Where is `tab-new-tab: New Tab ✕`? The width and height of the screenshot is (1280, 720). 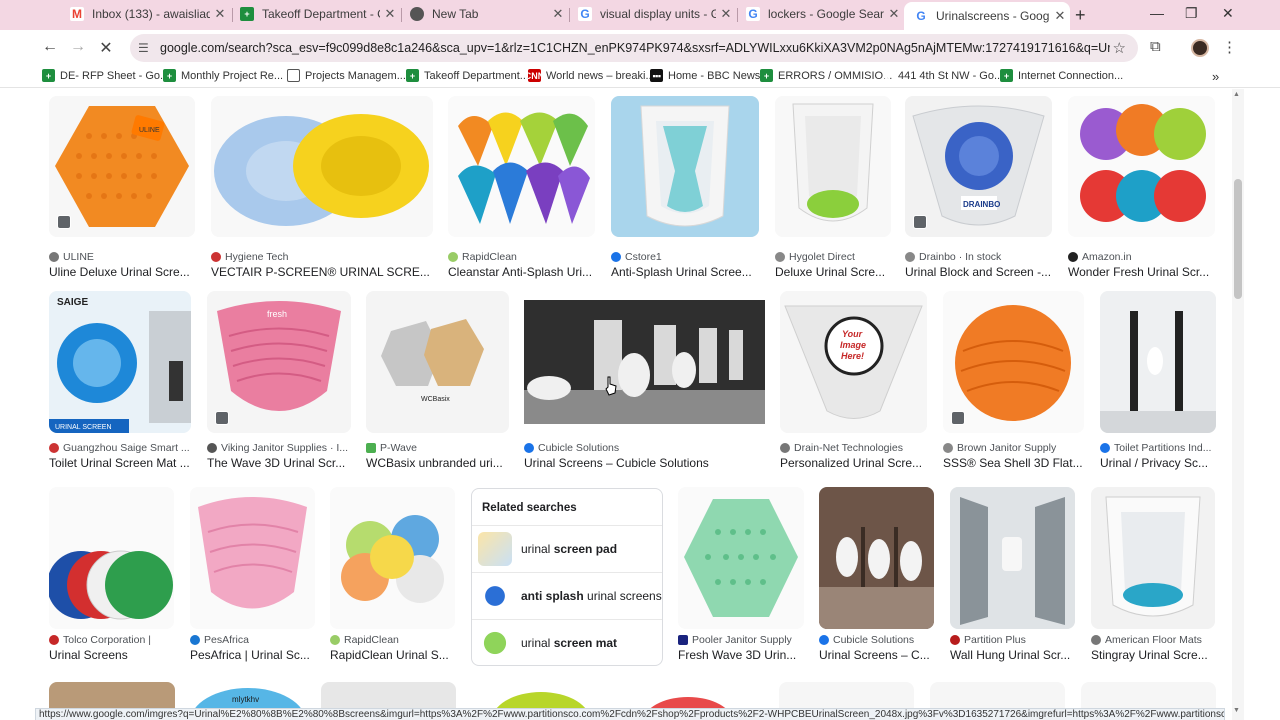 tab-new-tab: New Tab ✕ is located at coordinates (484, 14).